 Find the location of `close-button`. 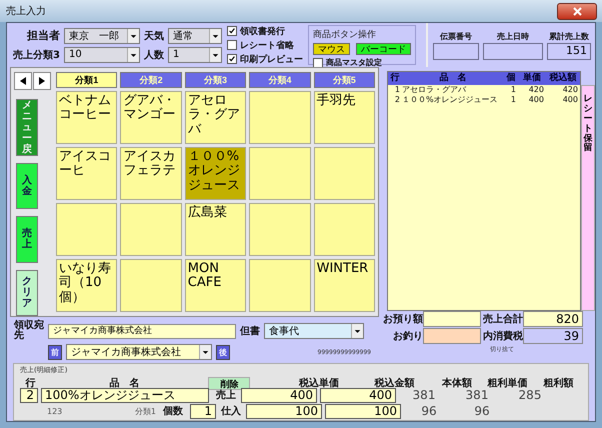

close-button is located at coordinates (577, 11).